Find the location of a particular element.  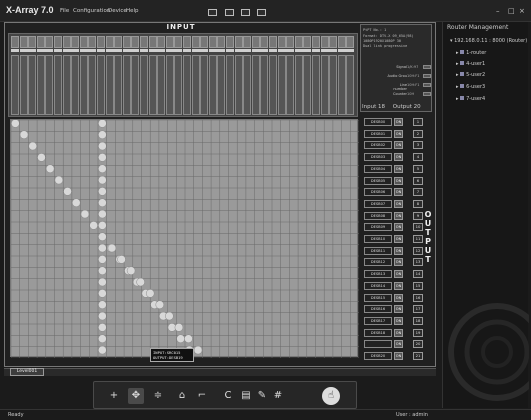

output-name: DESB17 is located at coordinates (378, 320).